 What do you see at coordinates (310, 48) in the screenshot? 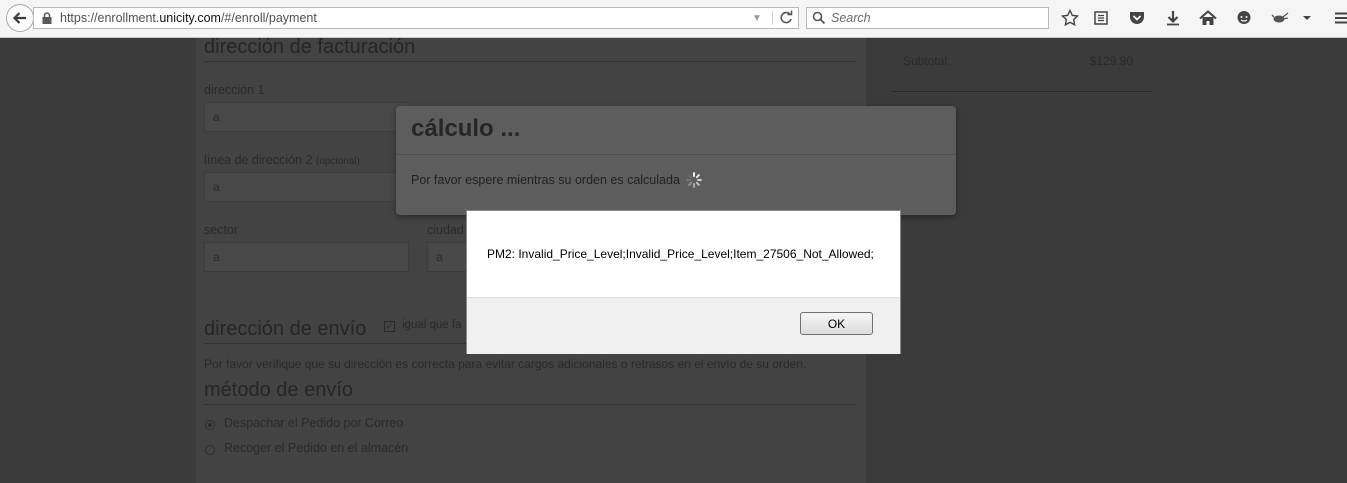
I see `billing-section-title: dirección de facturación` at bounding box center [310, 48].